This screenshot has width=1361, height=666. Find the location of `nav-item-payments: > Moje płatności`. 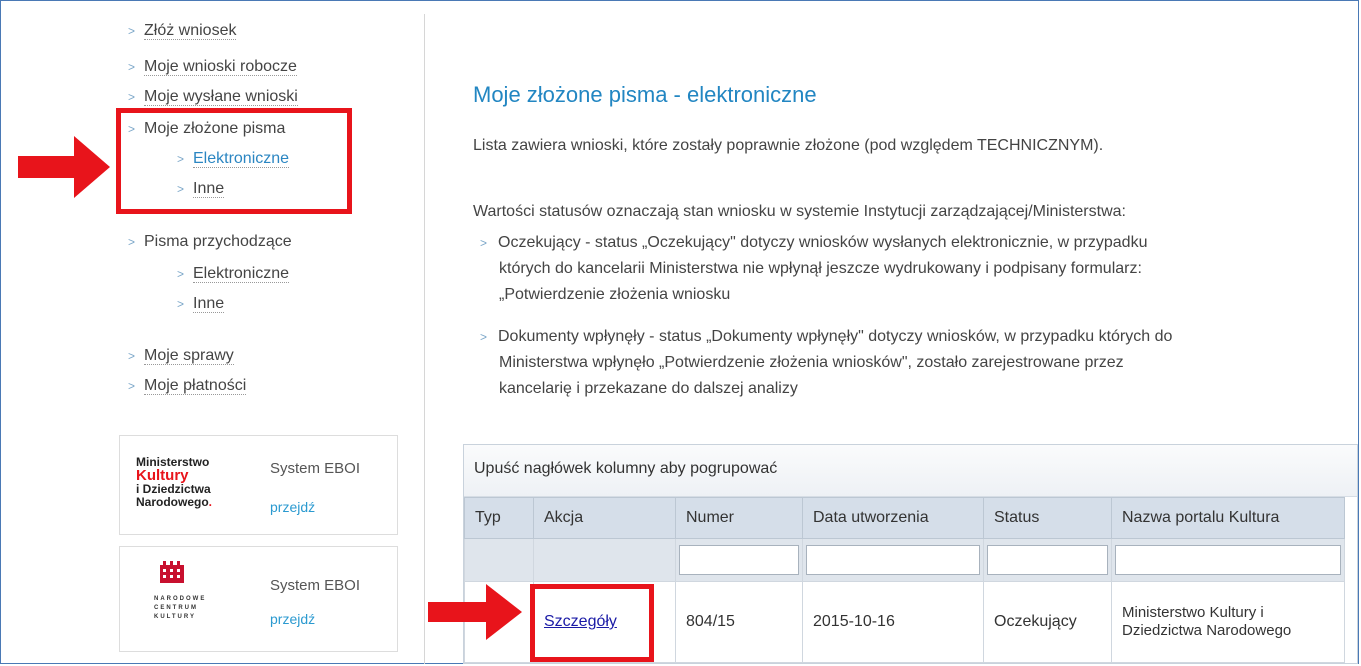

nav-item-payments: > Moje płatności is located at coordinates (187, 386).